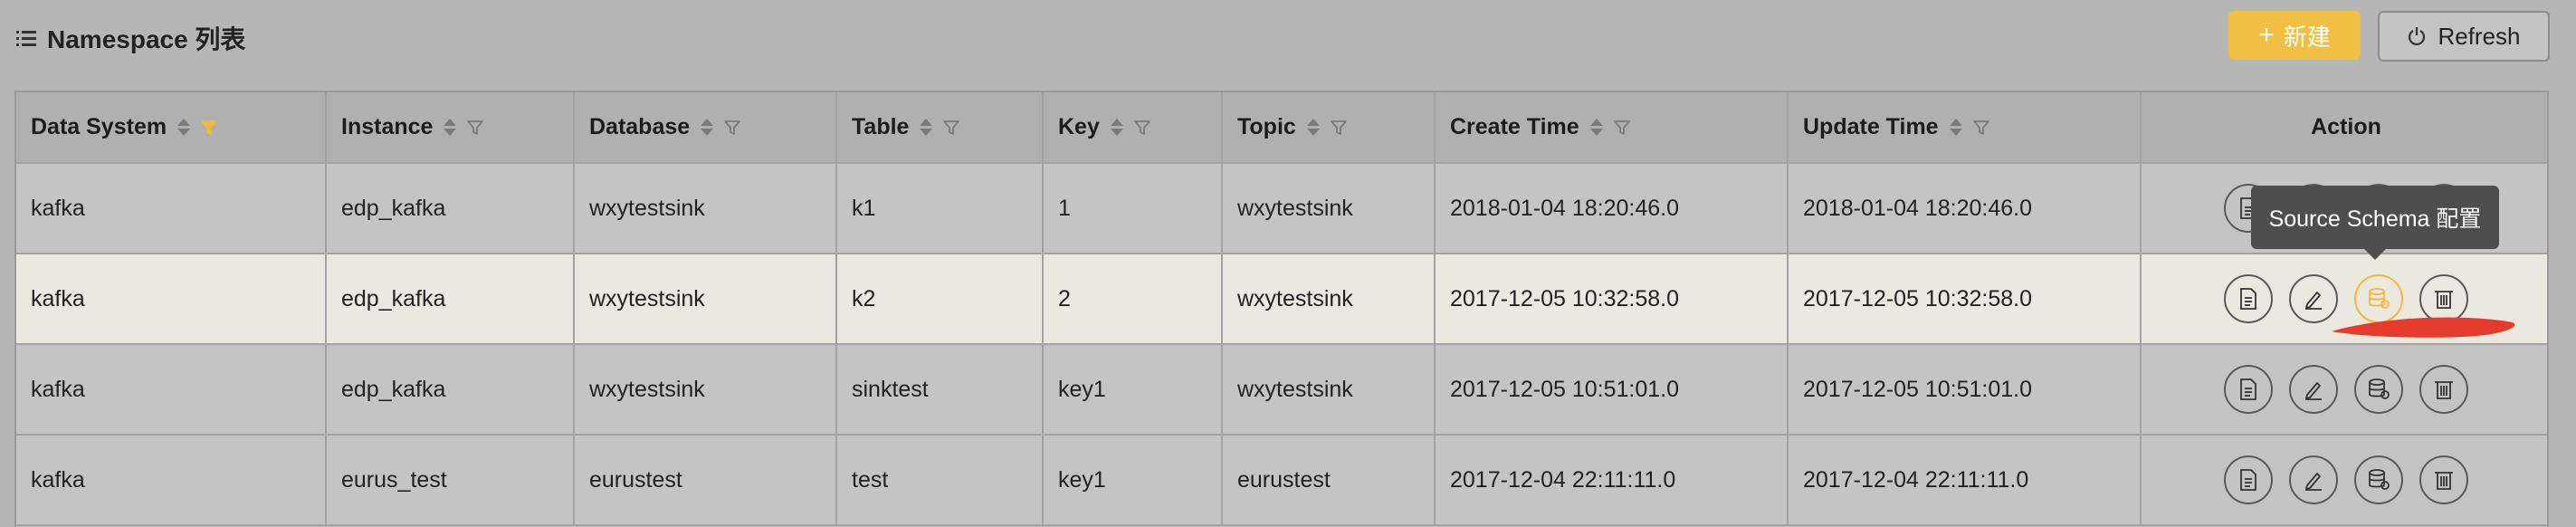 This screenshot has height=527, width=2576. What do you see at coordinates (1079, 126) in the screenshot?
I see `column-header-label: Key` at bounding box center [1079, 126].